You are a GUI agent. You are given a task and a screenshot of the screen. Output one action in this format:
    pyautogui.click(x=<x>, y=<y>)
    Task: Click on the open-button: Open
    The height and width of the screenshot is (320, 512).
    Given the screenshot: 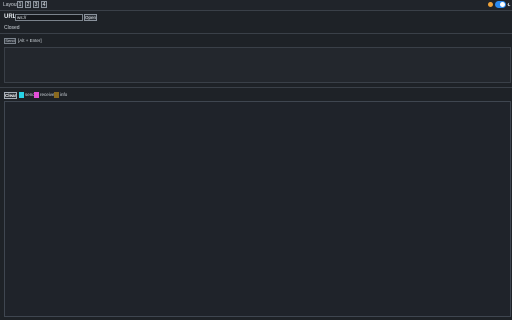 What is the action you would take?
    pyautogui.click(x=90, y=17)
    